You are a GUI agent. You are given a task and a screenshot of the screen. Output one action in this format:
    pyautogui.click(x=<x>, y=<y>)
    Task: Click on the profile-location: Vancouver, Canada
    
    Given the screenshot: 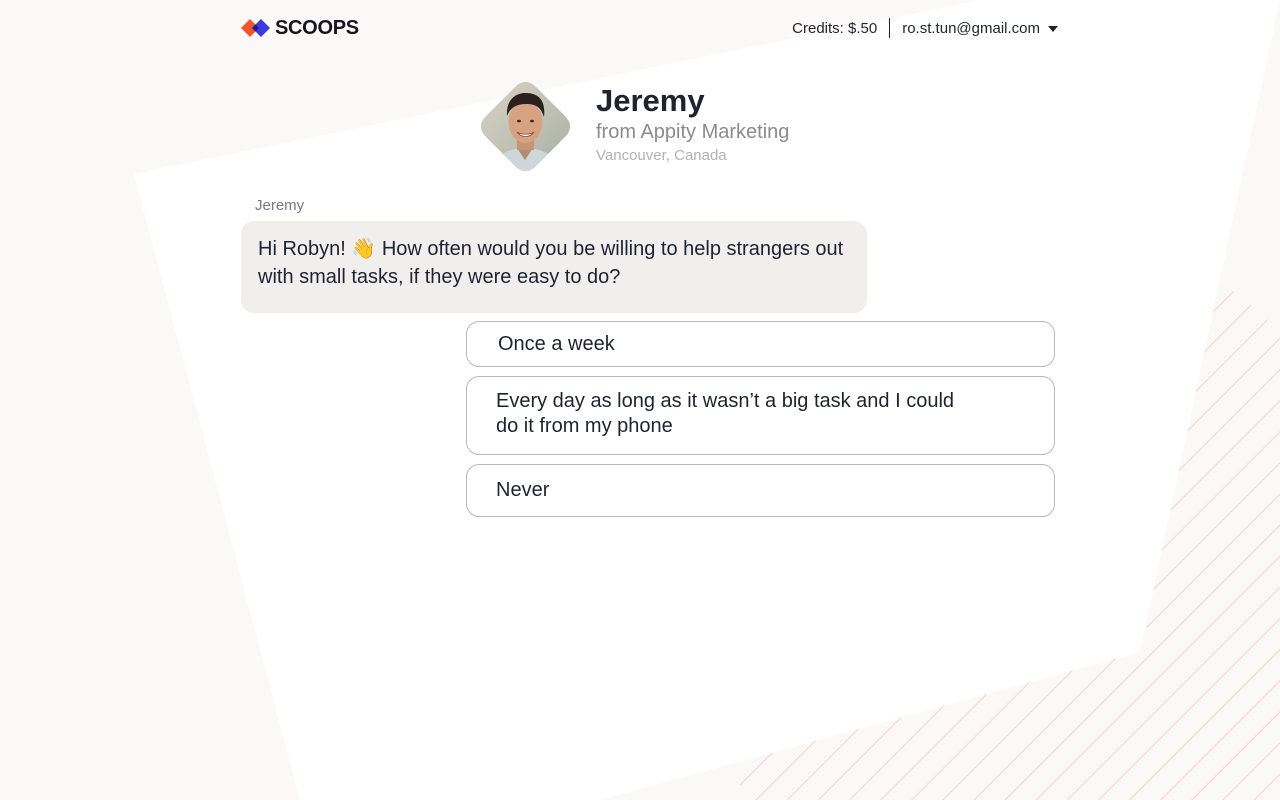 What is the action you would take?
    pyautogui.click(x=661, y=155)
    